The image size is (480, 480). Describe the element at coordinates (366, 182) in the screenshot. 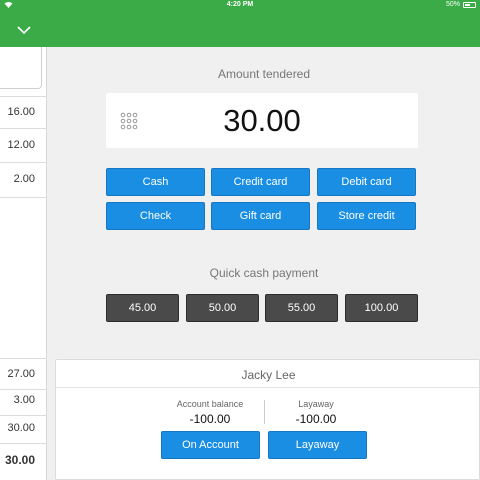

I see `debit-card-button: Debit card` at that location.